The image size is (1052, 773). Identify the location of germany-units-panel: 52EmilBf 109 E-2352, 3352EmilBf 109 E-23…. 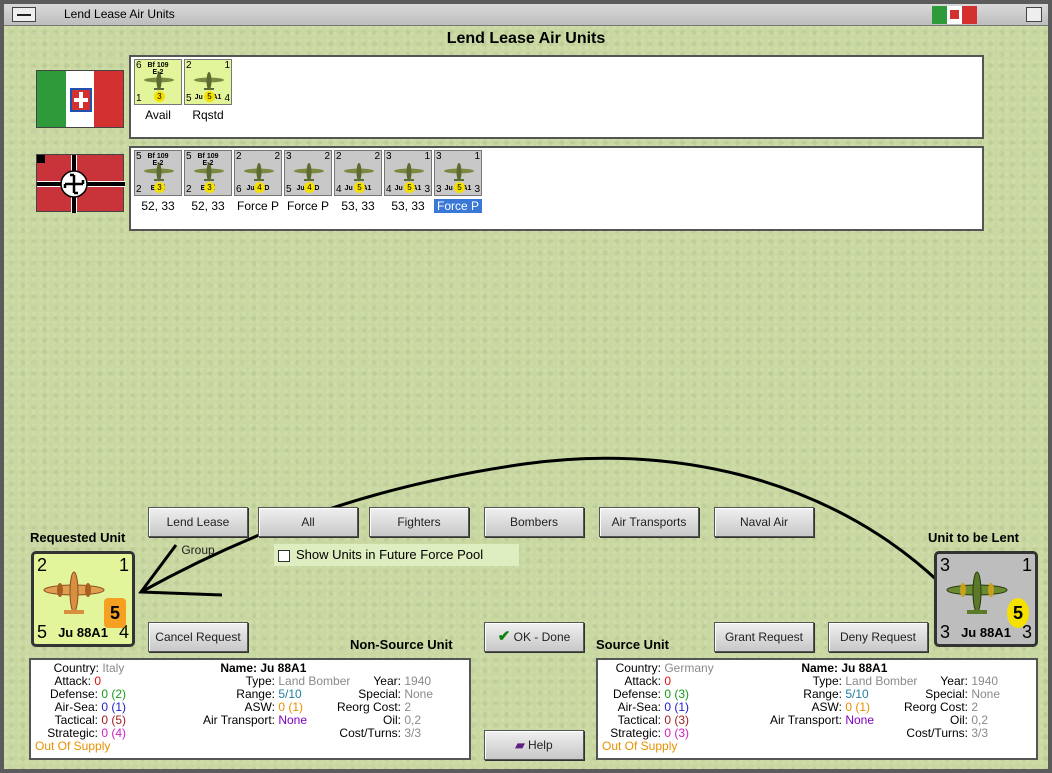
(556, 188).